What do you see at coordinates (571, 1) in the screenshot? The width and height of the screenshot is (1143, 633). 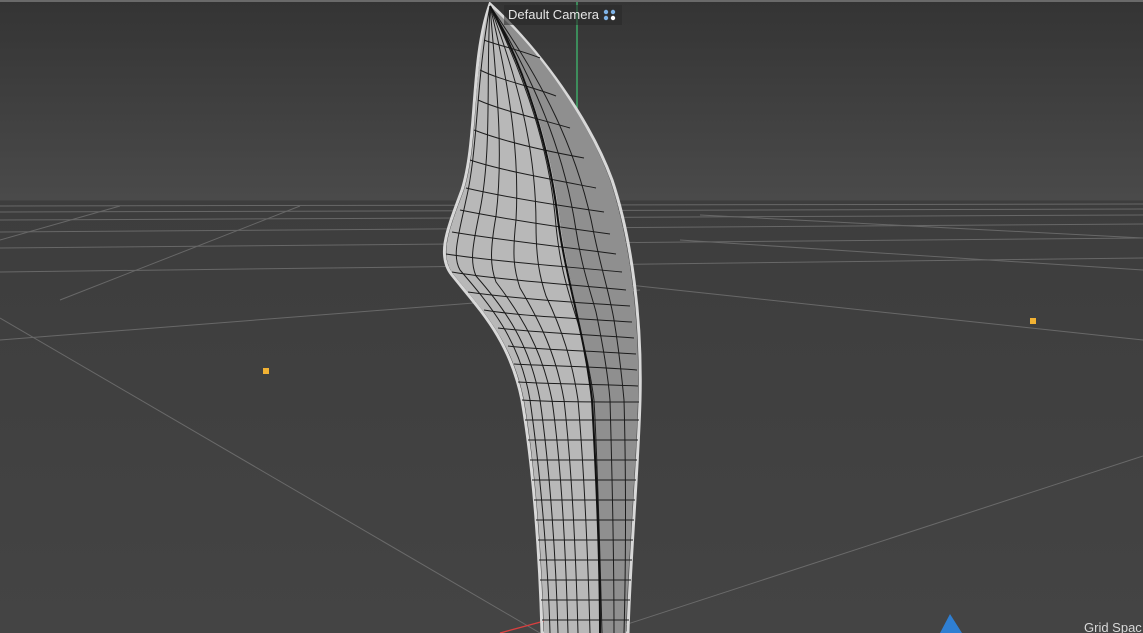 I see `viewport-top-border` at bounding box center [571, 1].